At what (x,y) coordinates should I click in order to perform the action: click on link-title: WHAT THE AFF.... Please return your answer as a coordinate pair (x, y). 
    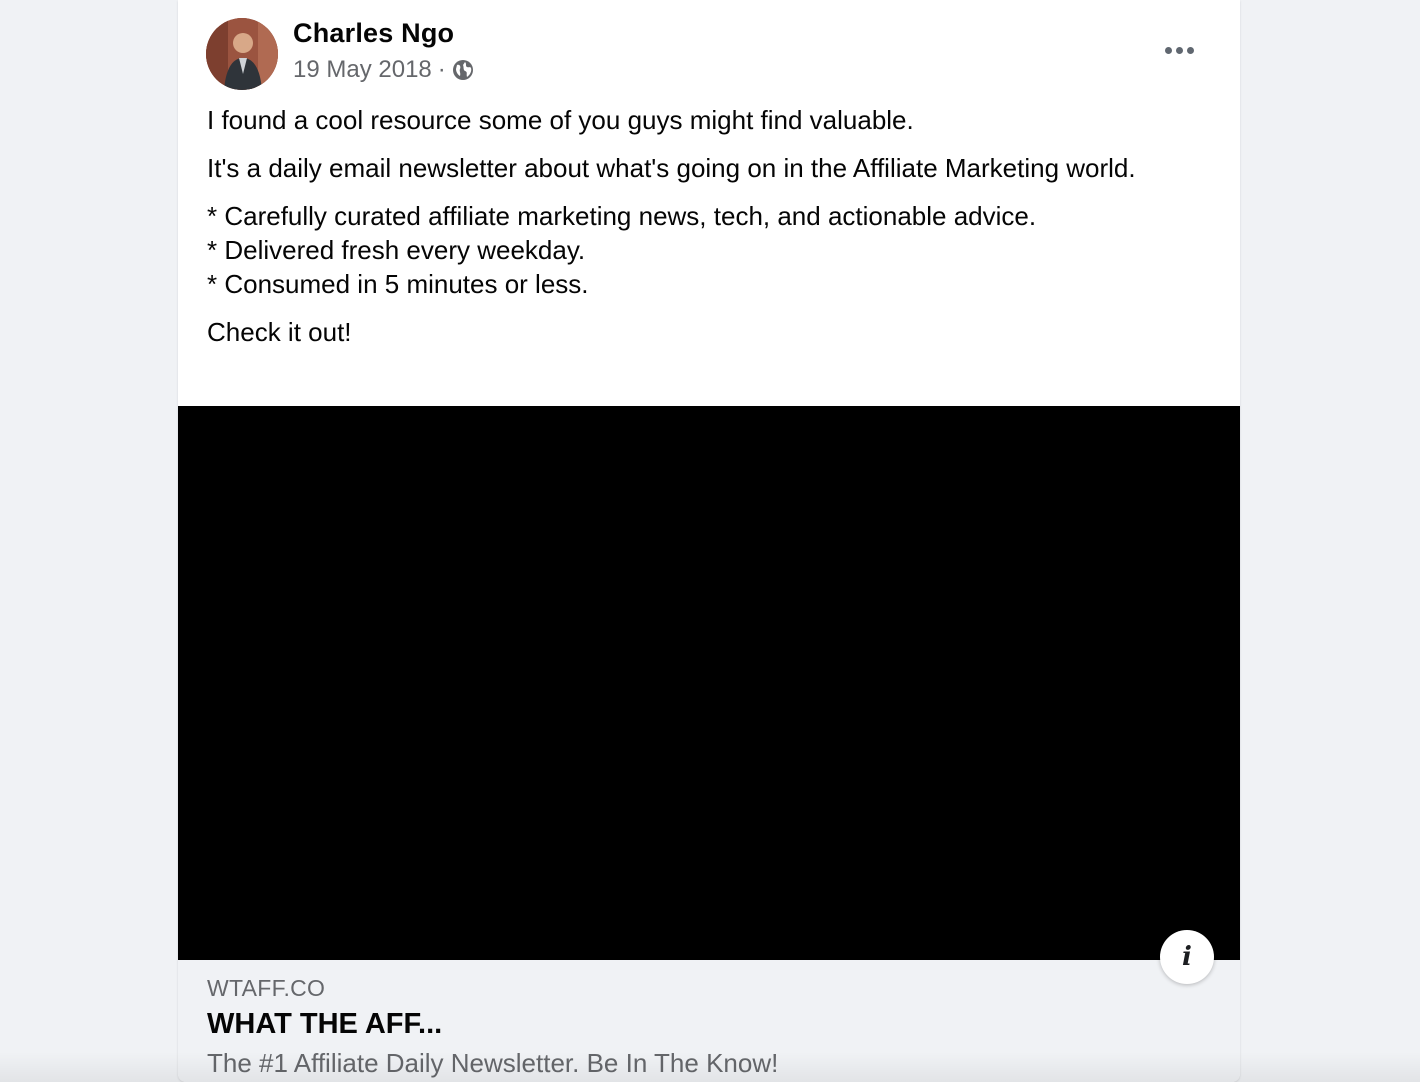
    Looking at the image, I should click on (324, 1024).